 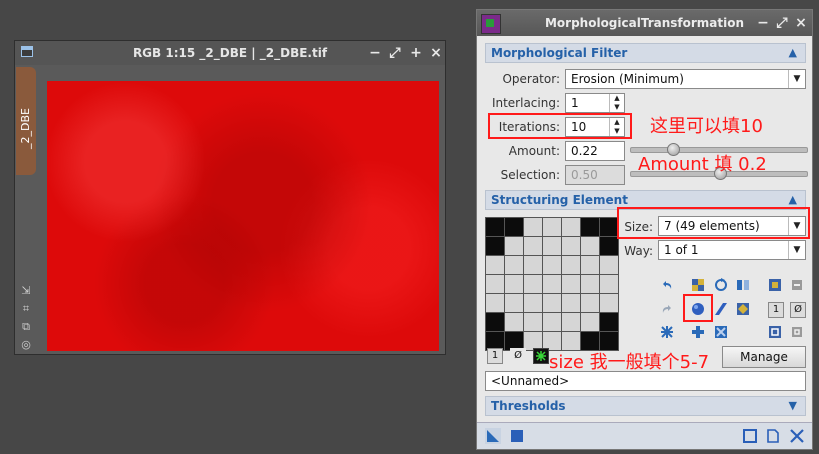 I want to click on cross-structure-icon, so click(x=698, y=332).